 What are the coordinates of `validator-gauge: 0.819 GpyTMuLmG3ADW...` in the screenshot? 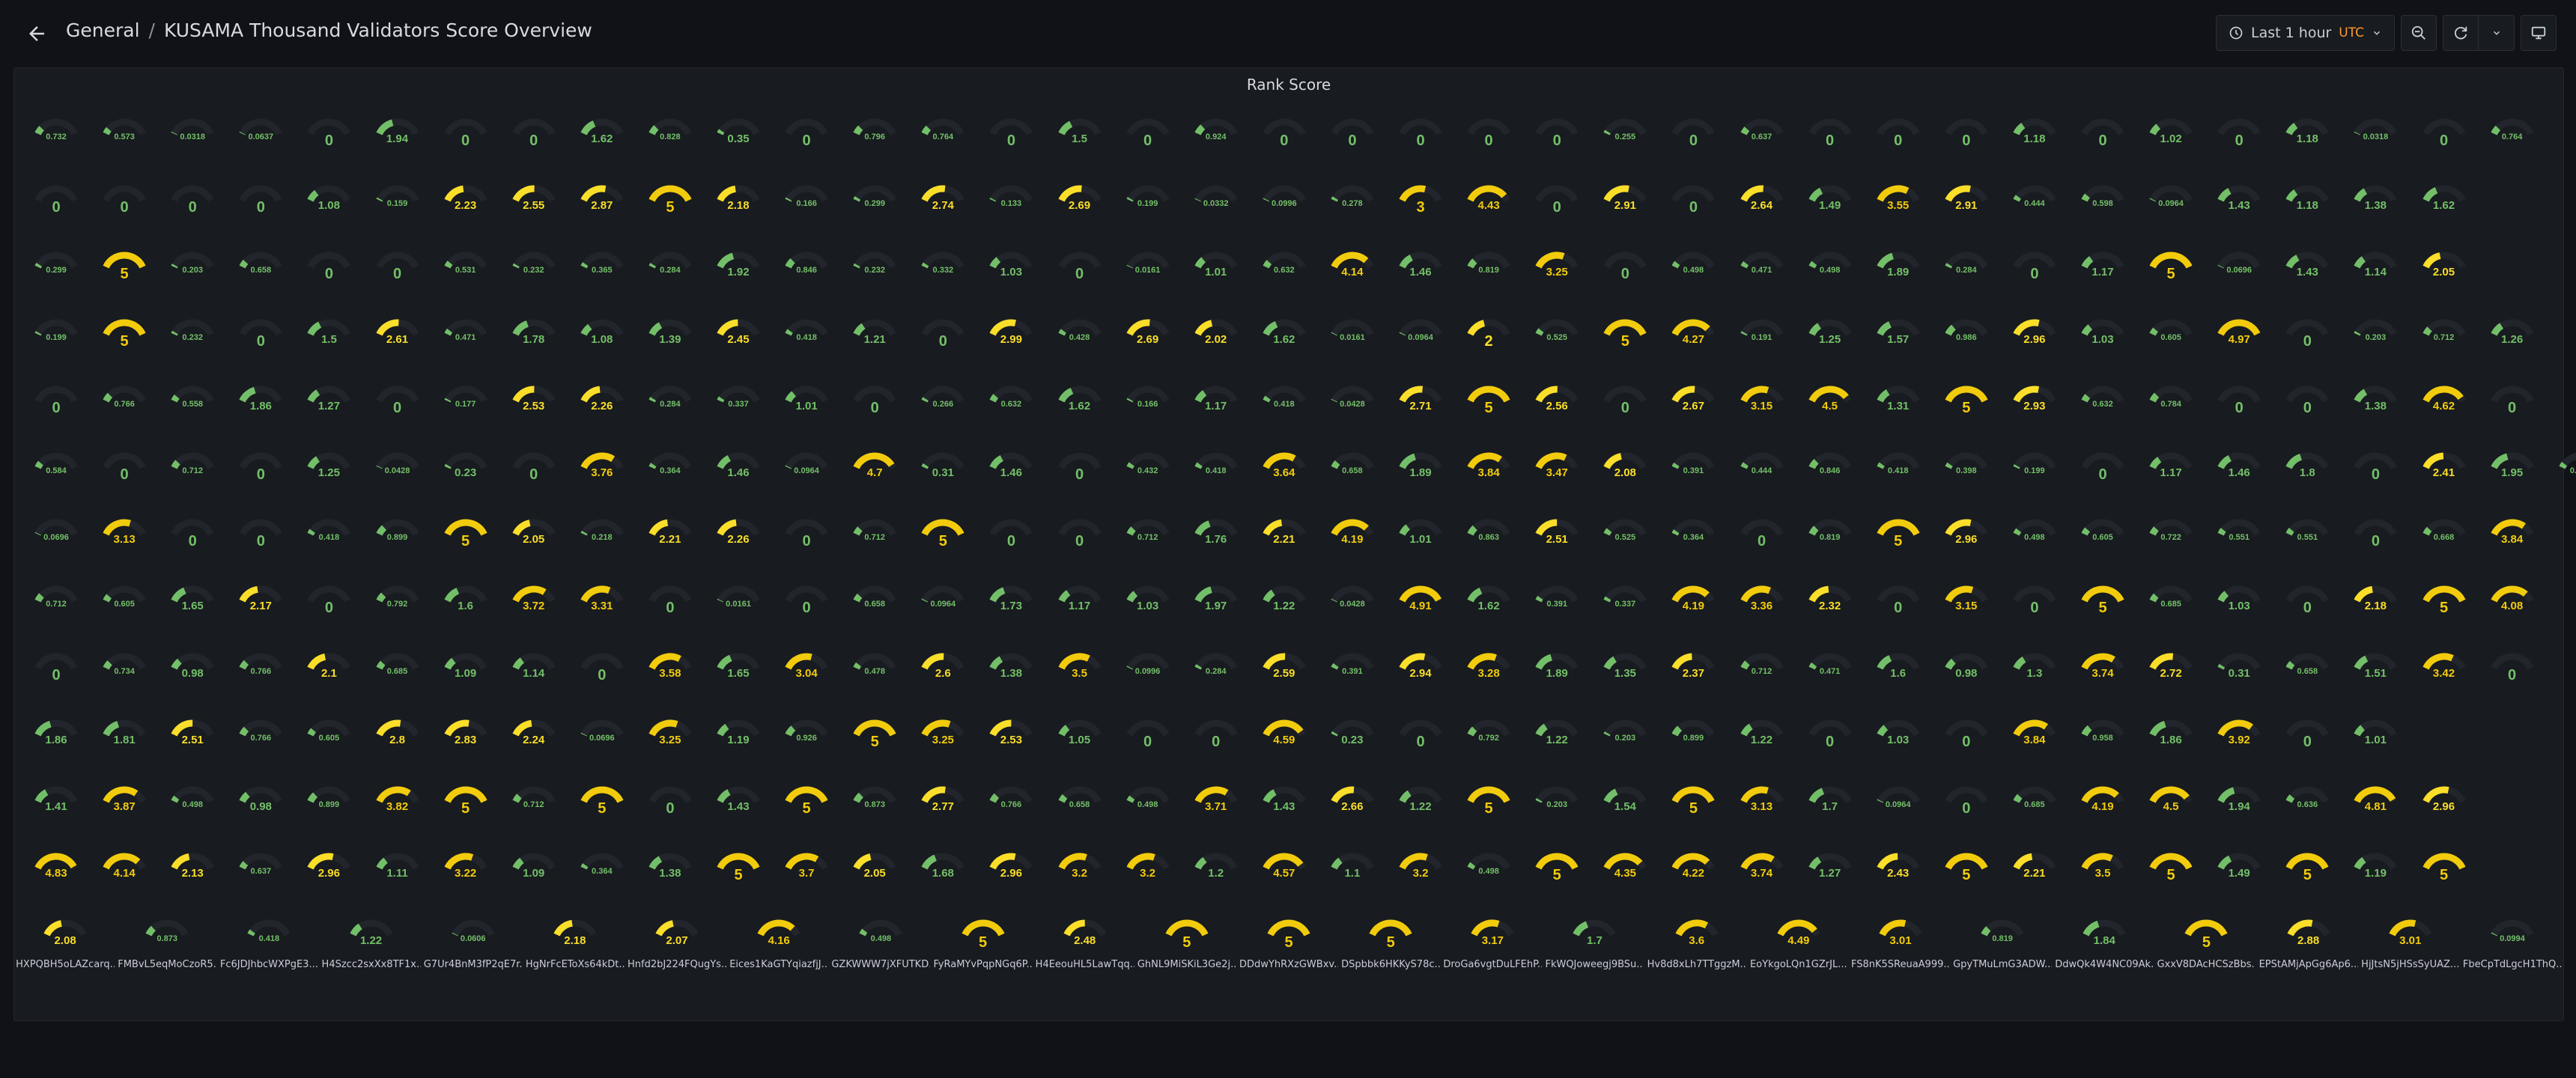 It's located at (2002, 943).